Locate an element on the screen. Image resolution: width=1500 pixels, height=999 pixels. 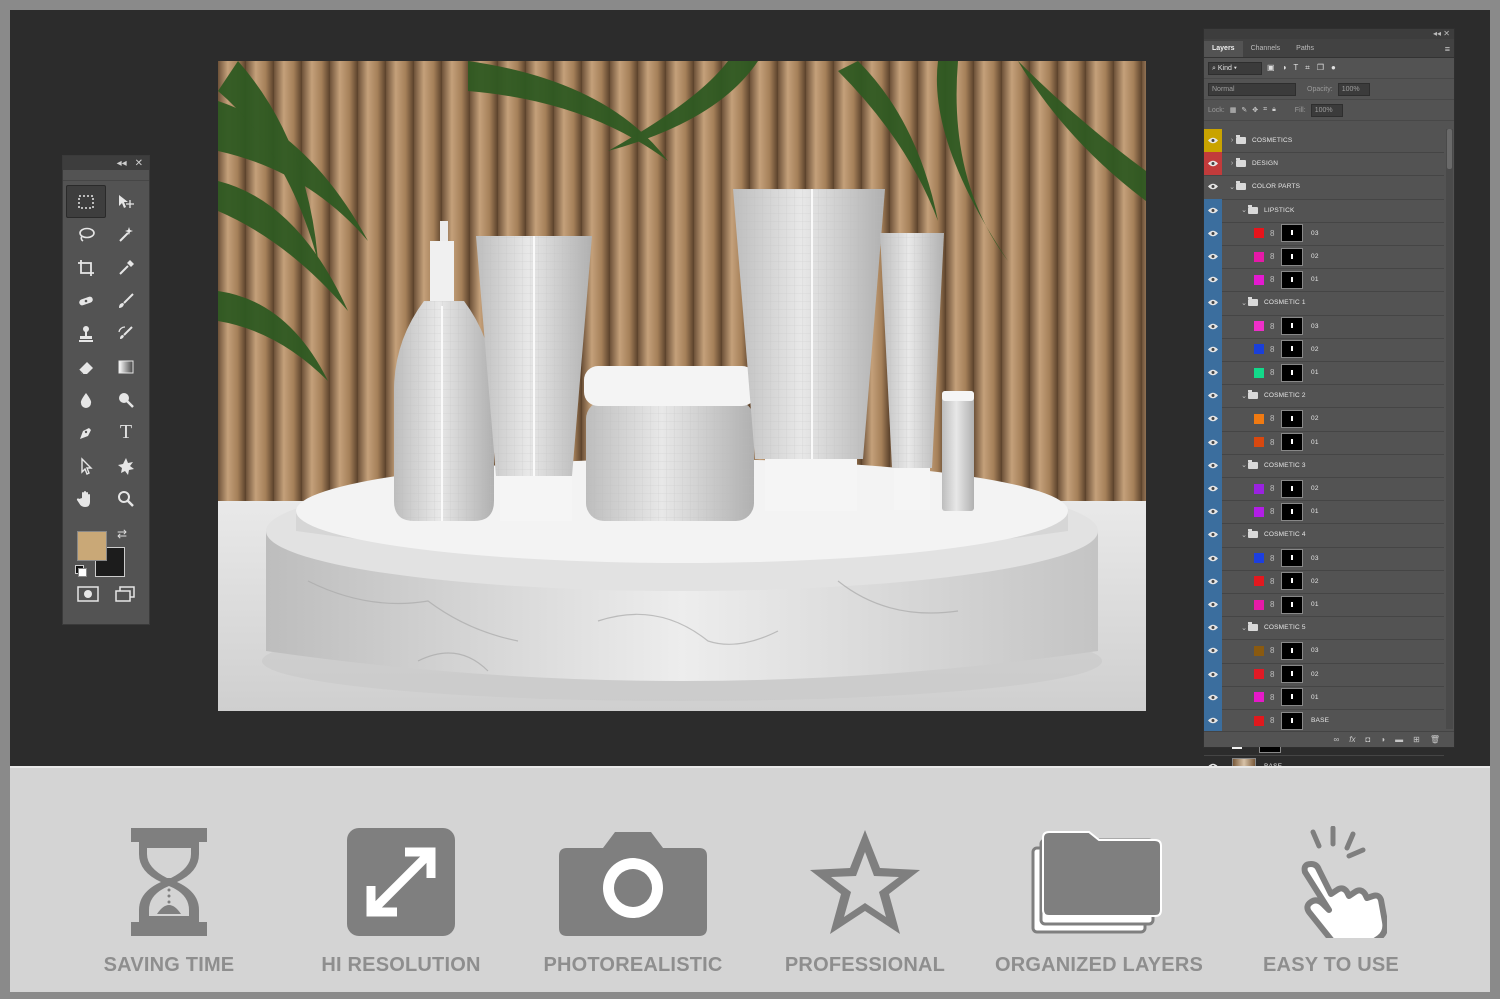
fx-icon: fx is located at coordinates (1352, 739).